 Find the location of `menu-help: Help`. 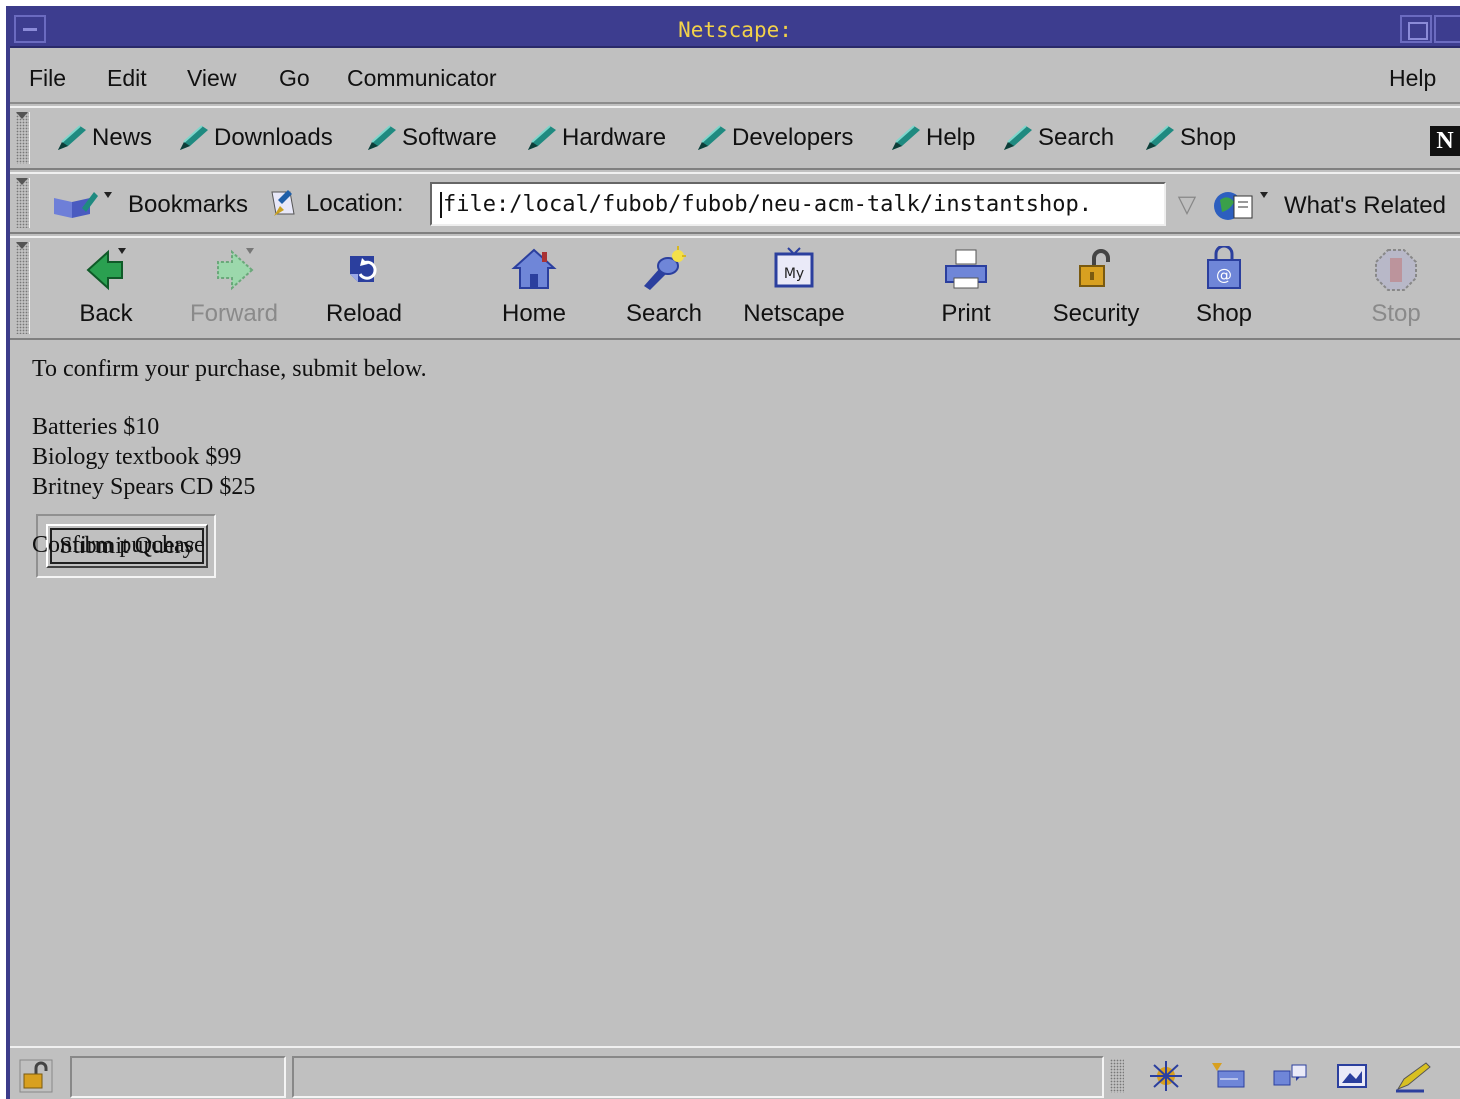

menu-help: Help is located at coordinates (1412, 78).